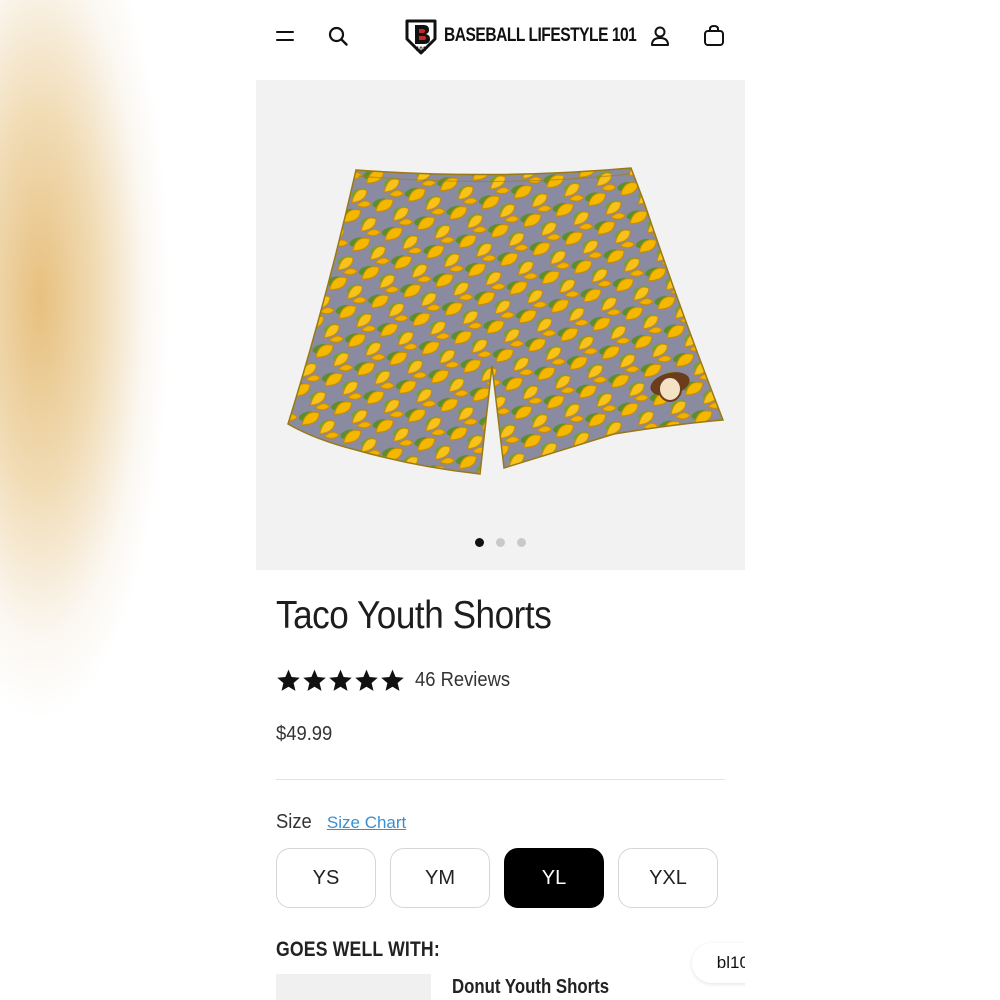 This screenshot has width=1000, height=1000. Describe the element at coordinates (462, 680) in the screenshot. I see `review-count-link: 46 Reviews` at that location.